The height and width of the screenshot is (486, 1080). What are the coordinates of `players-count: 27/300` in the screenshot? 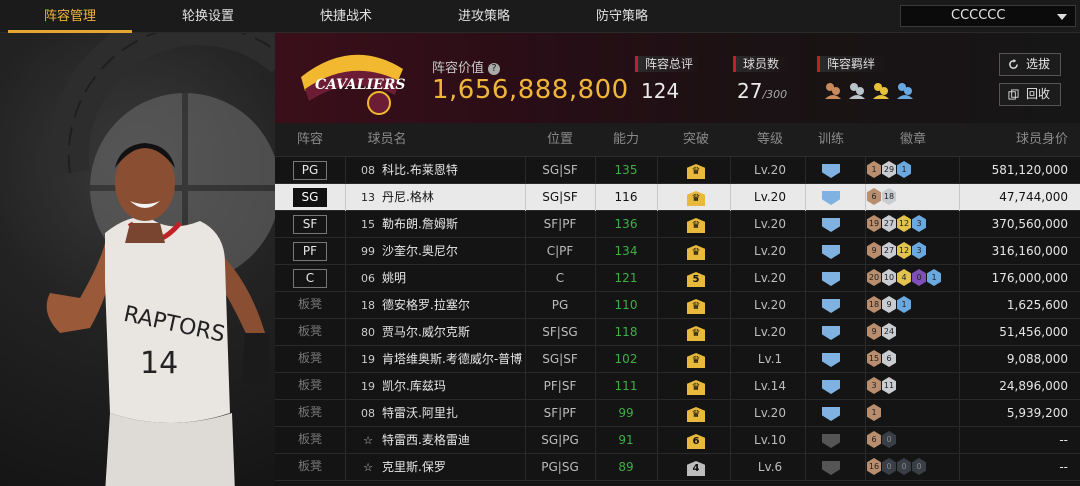 It's located at (762, 91).